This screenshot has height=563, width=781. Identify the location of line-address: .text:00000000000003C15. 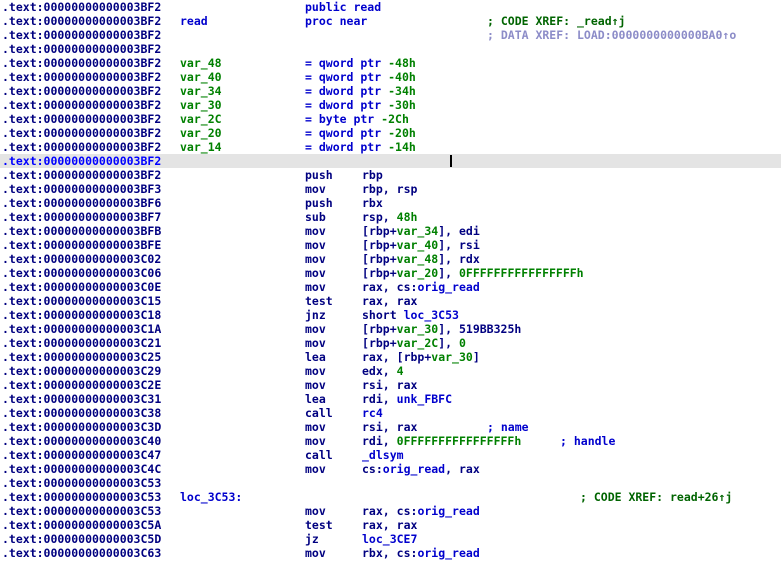
(82, 301).